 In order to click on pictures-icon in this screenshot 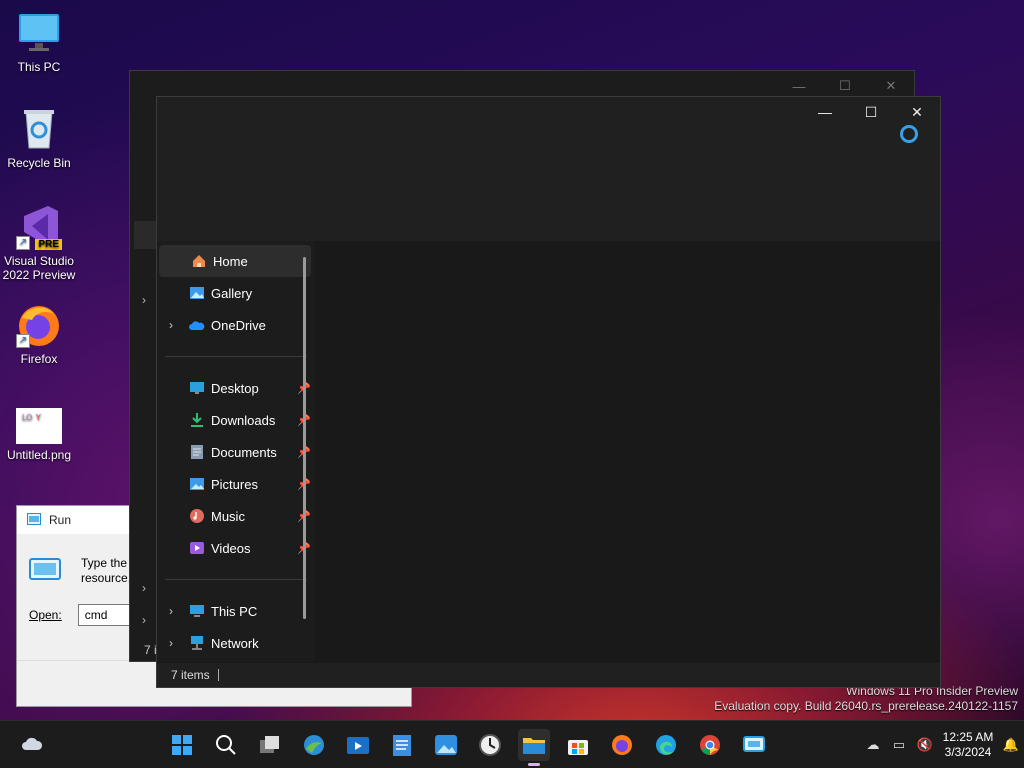, I will do `click(197, 484)`.